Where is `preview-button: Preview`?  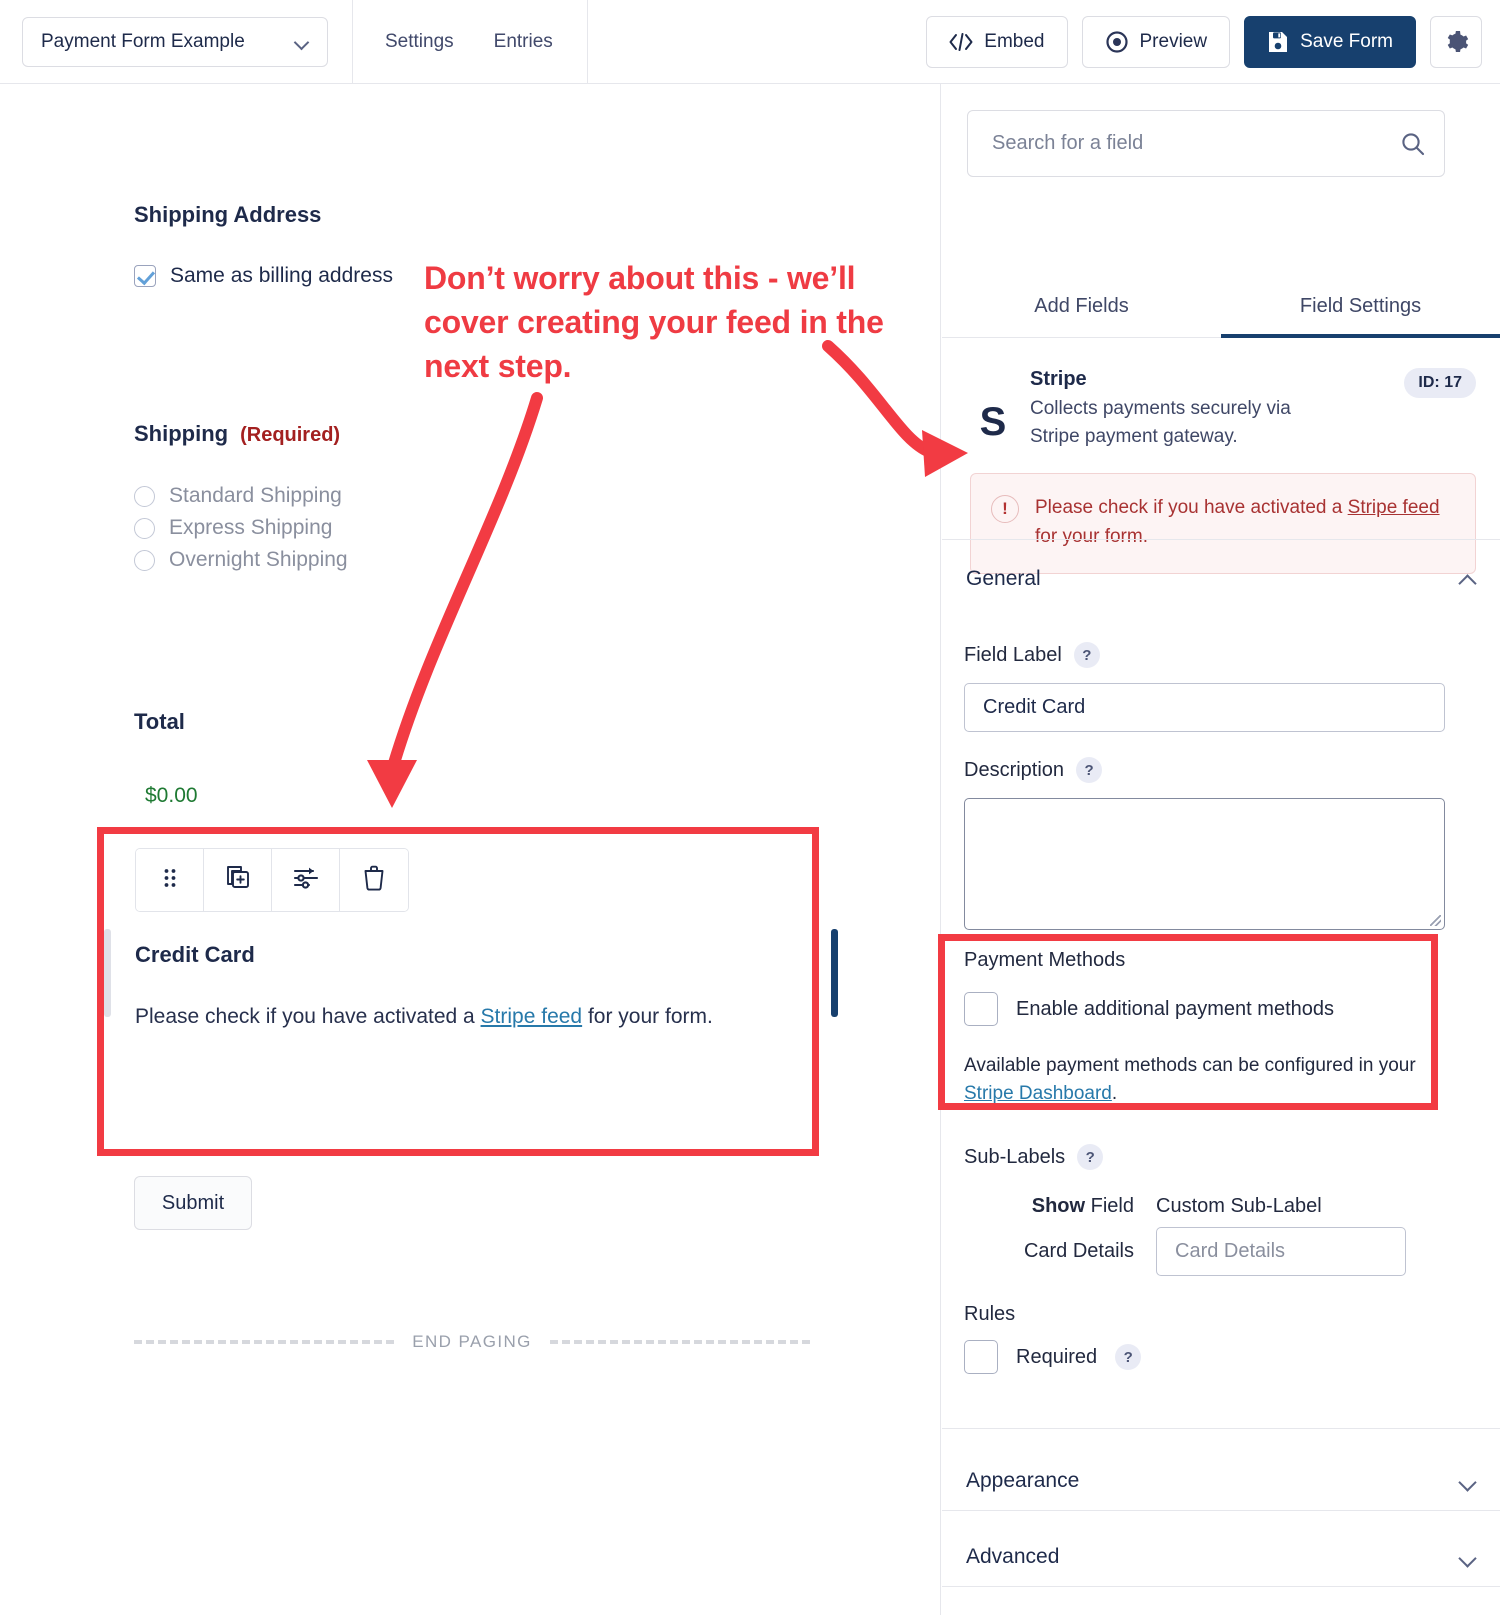 preview-button: Preview is located at coordinates (1156, 42).